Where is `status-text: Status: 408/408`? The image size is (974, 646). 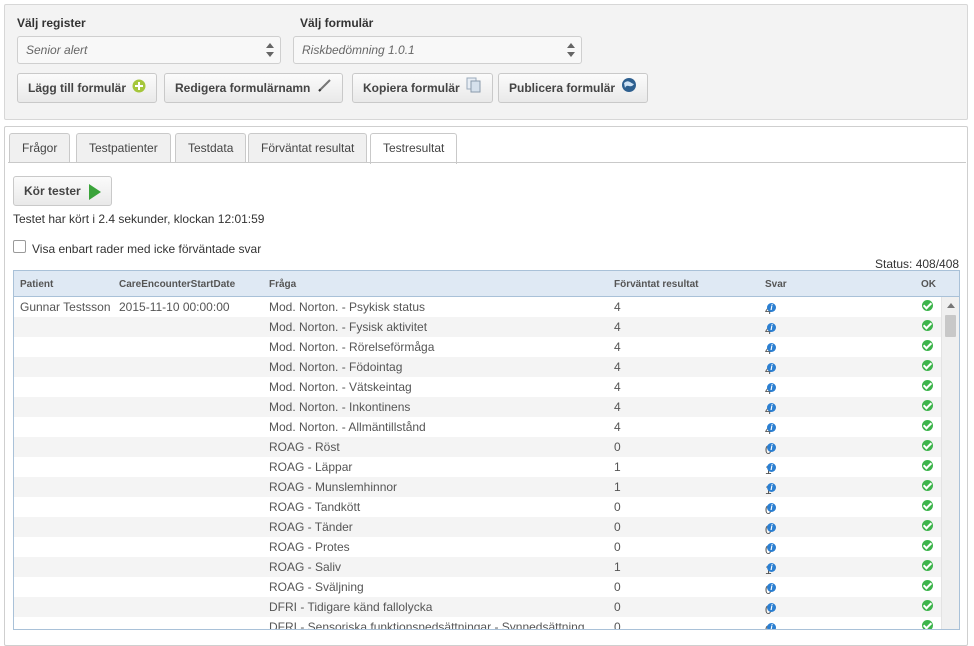
status-text: Status: 408/408 is located at coordinates (917, 264).